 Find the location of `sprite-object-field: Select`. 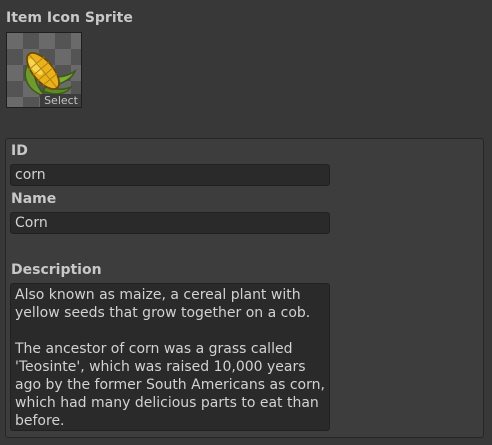

sprite-object-field: Select is located at coordinates (44, 70).